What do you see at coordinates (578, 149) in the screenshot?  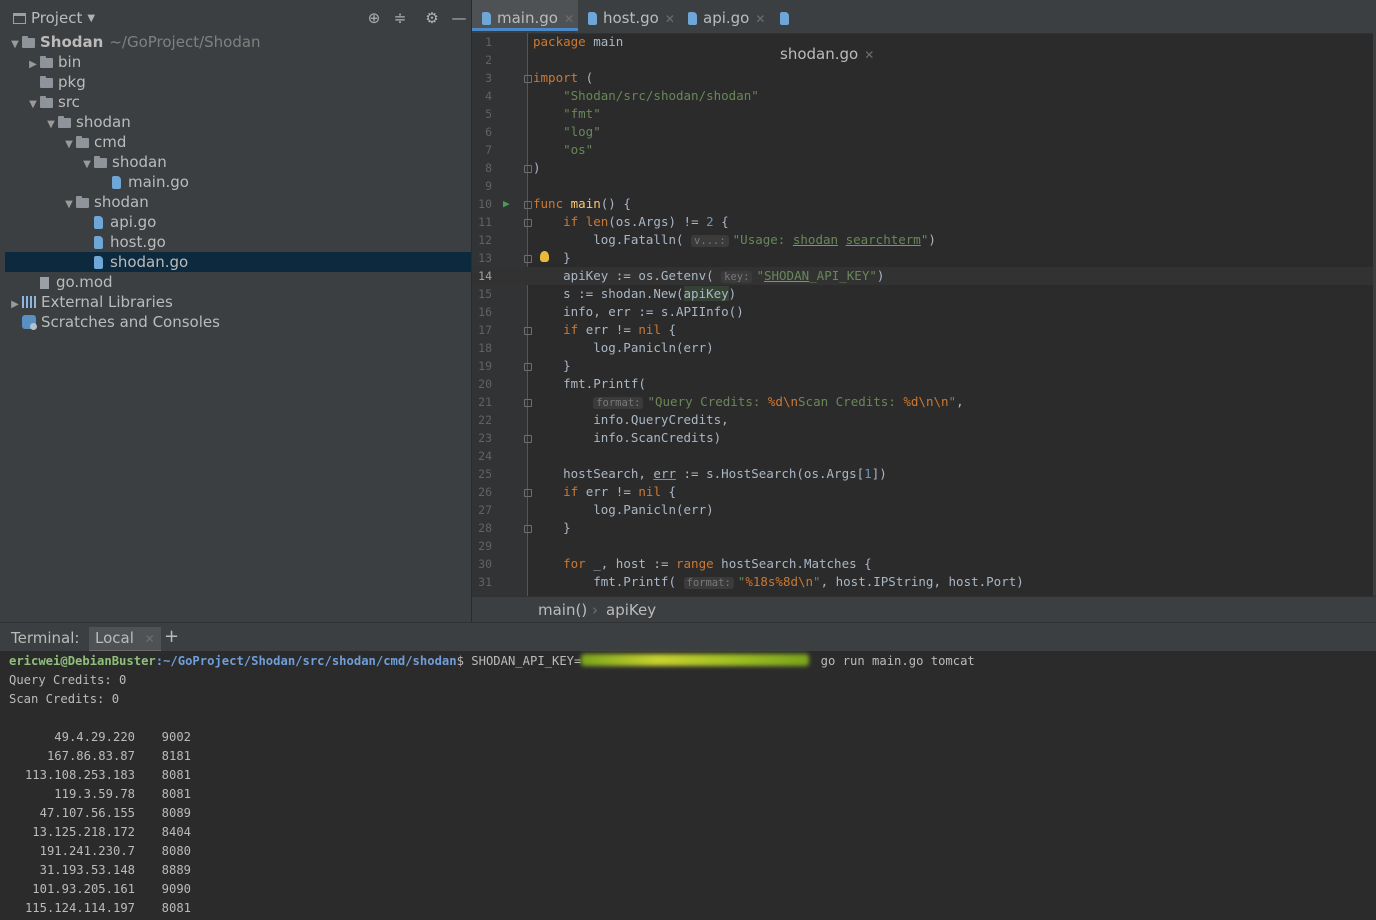 I see `code-text: "os"` at bounding box center [578, 149].